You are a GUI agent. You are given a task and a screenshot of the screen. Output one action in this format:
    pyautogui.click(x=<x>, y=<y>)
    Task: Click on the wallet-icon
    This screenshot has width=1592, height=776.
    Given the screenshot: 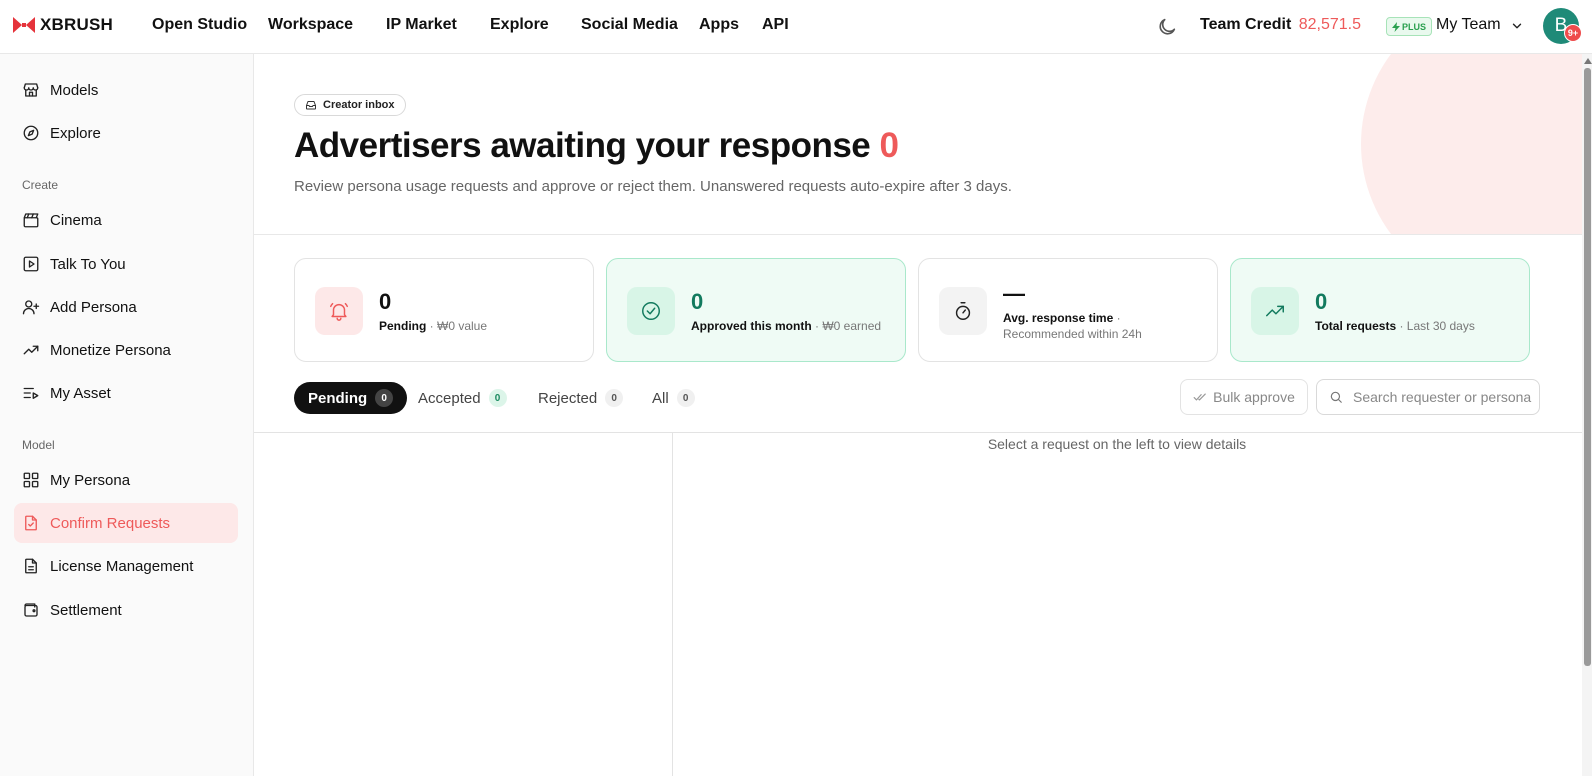 What is the action you would take?
    pyautogui.click(x=31, y=610)
    